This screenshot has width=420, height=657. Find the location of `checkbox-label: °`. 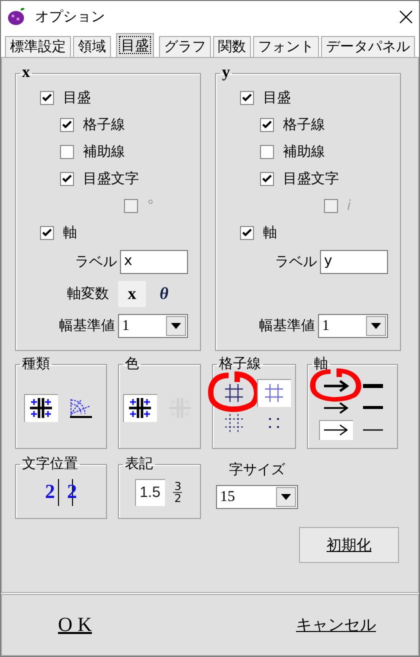

checkbox-label: ° is located at coordinates (150, 206).